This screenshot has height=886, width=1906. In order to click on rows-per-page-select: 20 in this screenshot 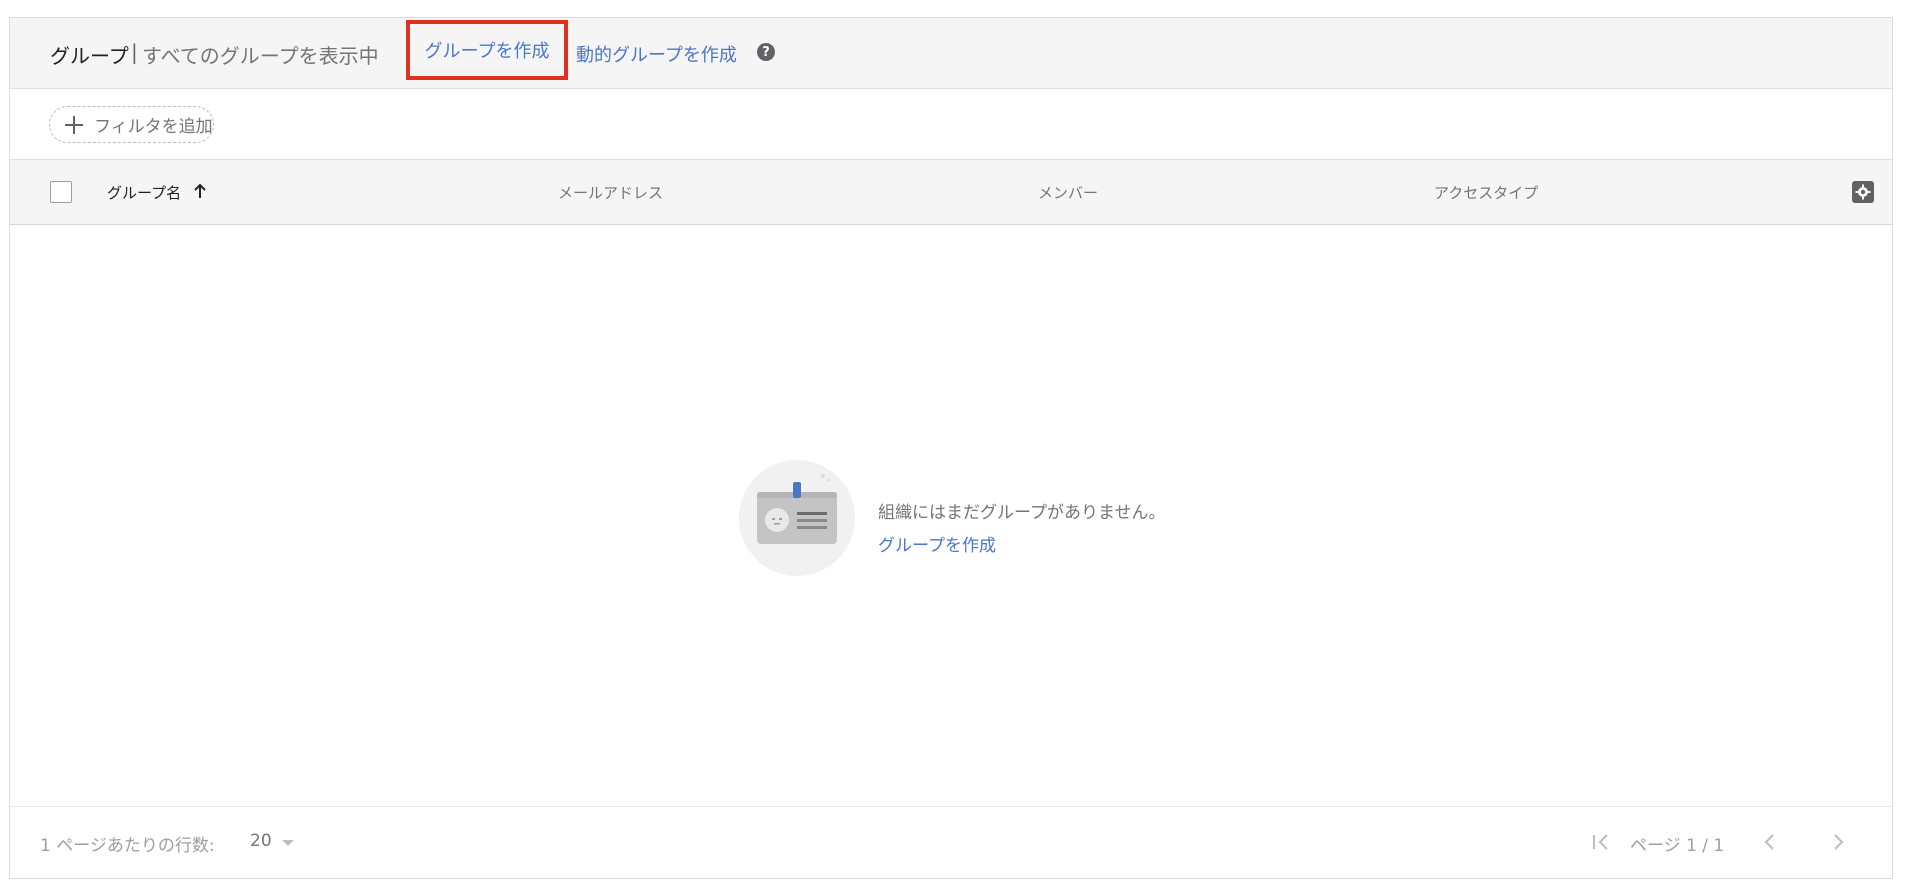, I will do `click(261, 841)`.